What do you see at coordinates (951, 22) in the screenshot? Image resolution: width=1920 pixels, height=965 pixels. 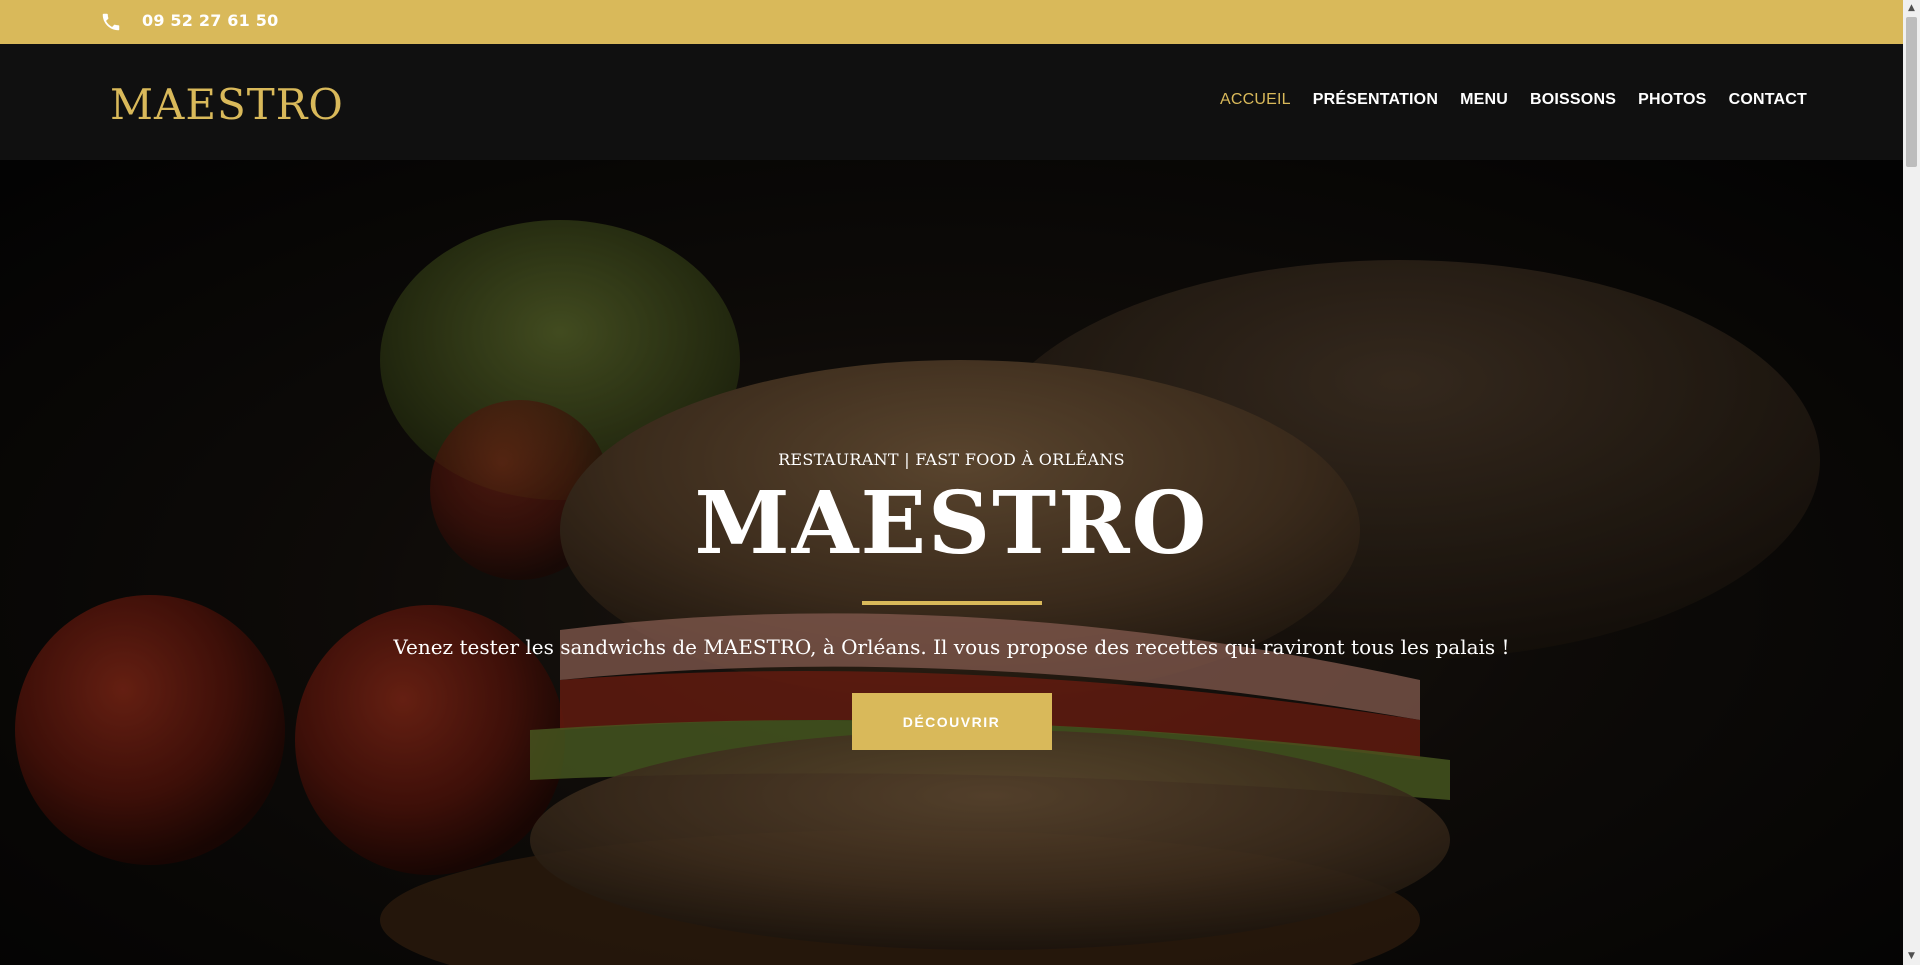 I see `top-bar: 09 52 27 61 50` at bounding box center [951, 22].